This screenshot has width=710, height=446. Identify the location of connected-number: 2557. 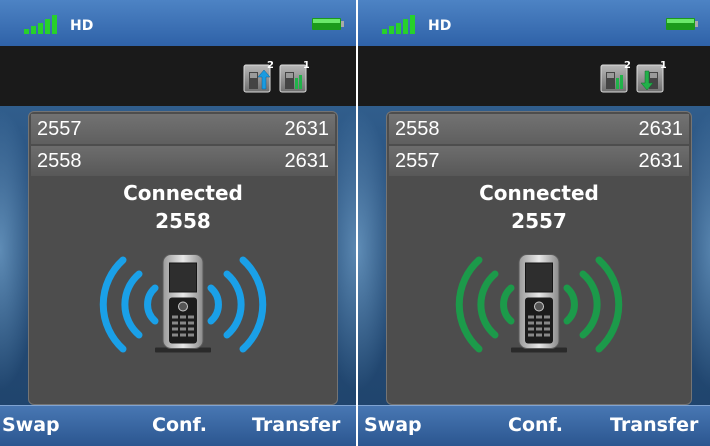
(539, 221).